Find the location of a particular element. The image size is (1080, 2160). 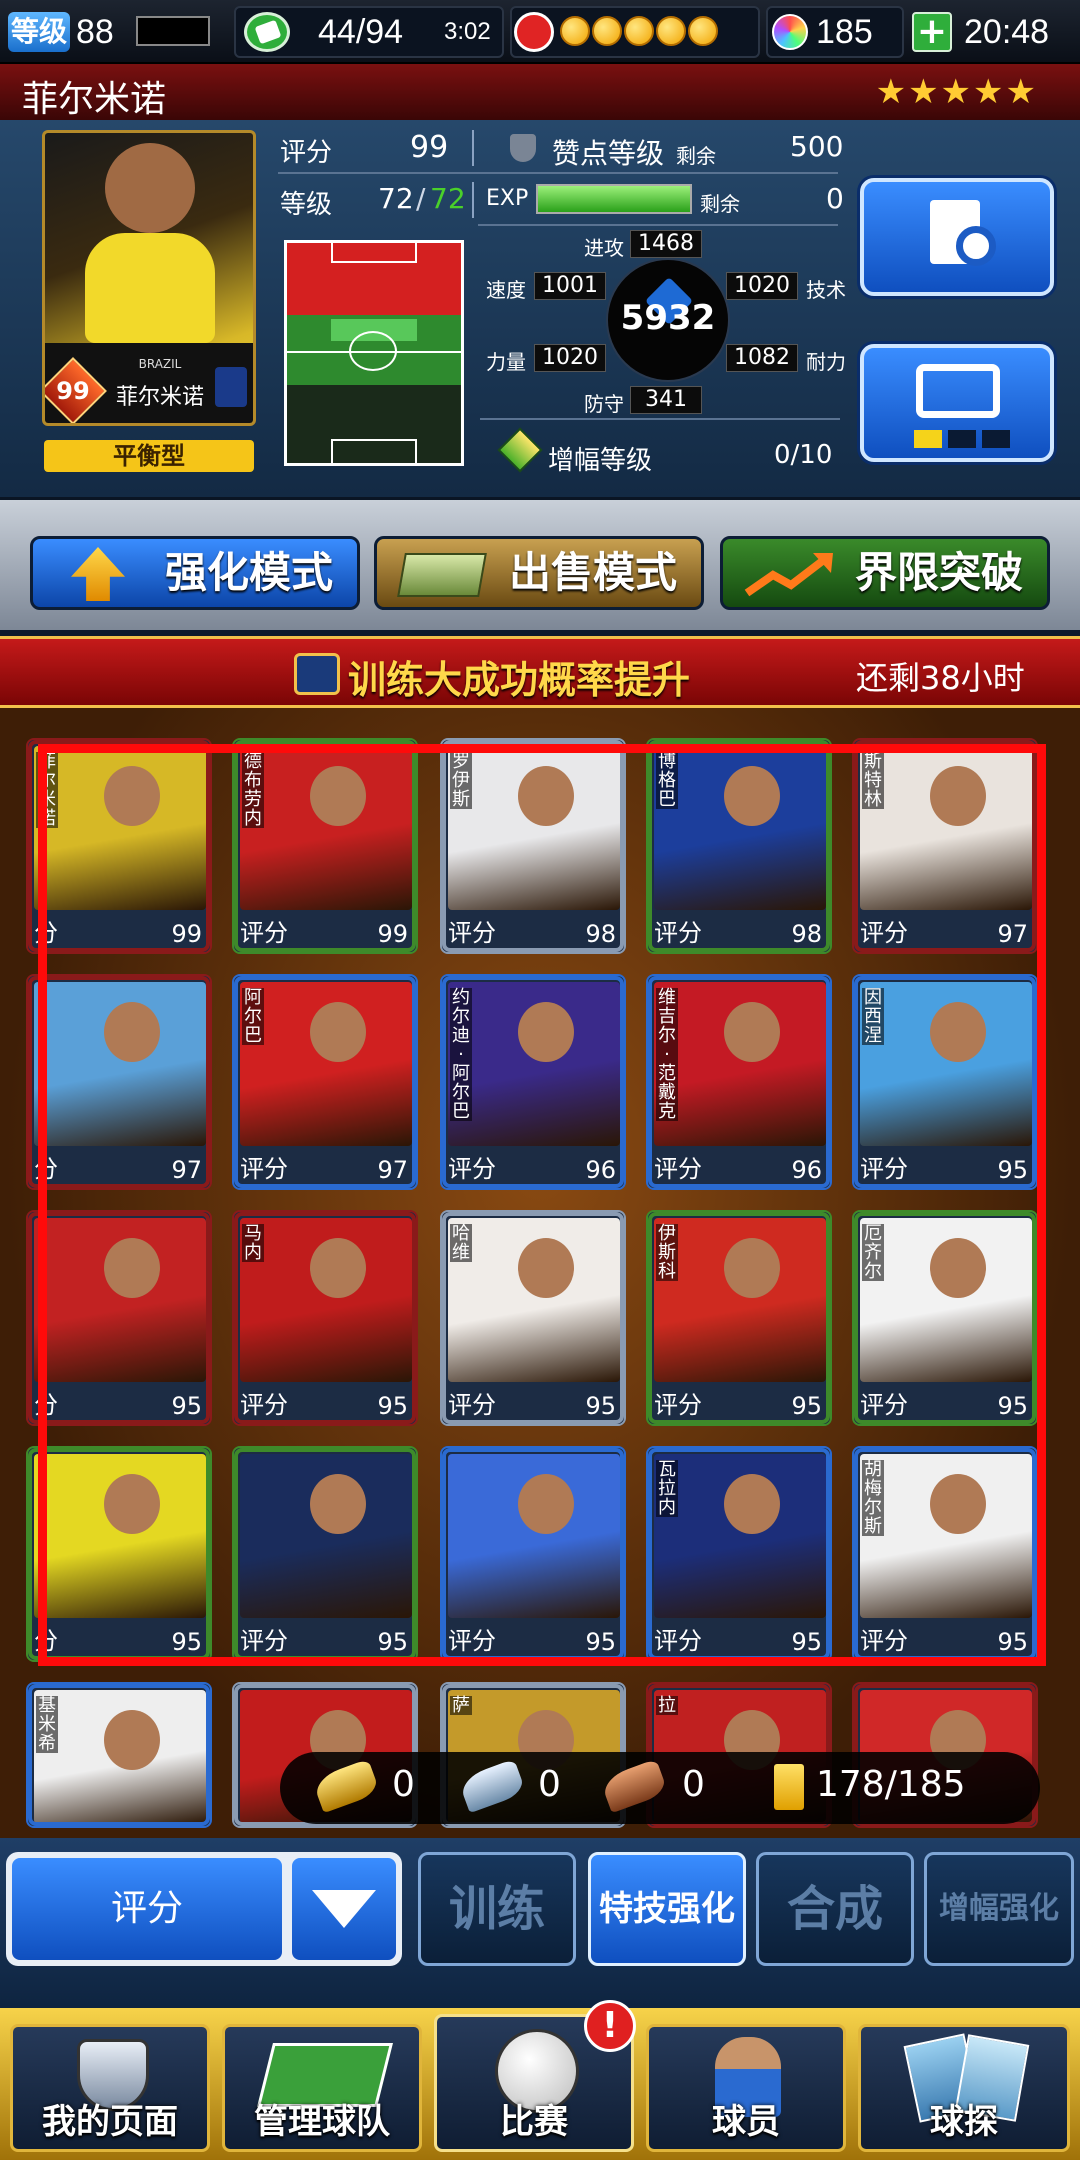

ball-shop-icon is located at coordinates (534, 32).